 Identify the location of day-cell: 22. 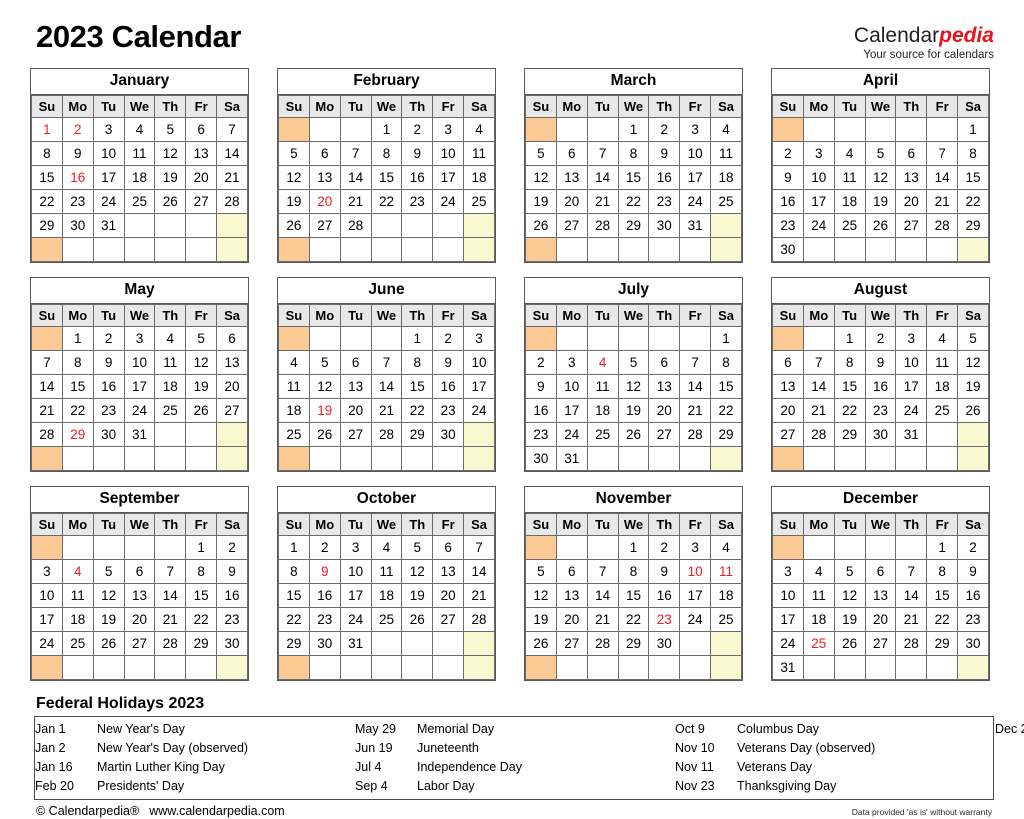
(201, 619).